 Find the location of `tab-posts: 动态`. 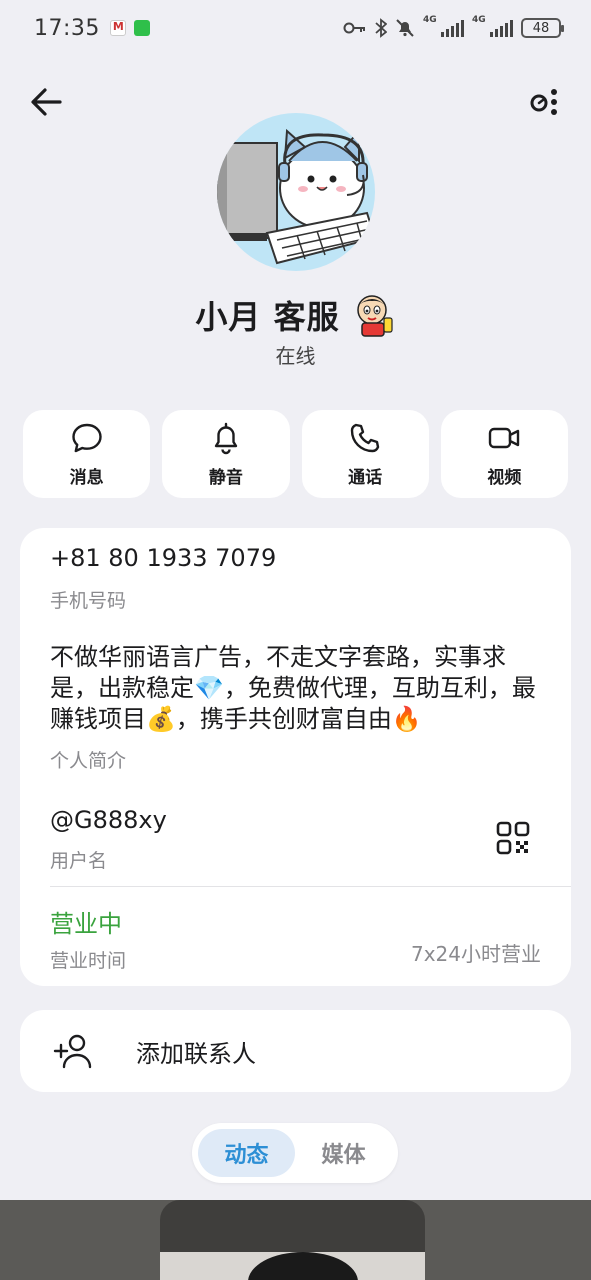

tab-posts: 动态 is located at coordinates (246, 1153).